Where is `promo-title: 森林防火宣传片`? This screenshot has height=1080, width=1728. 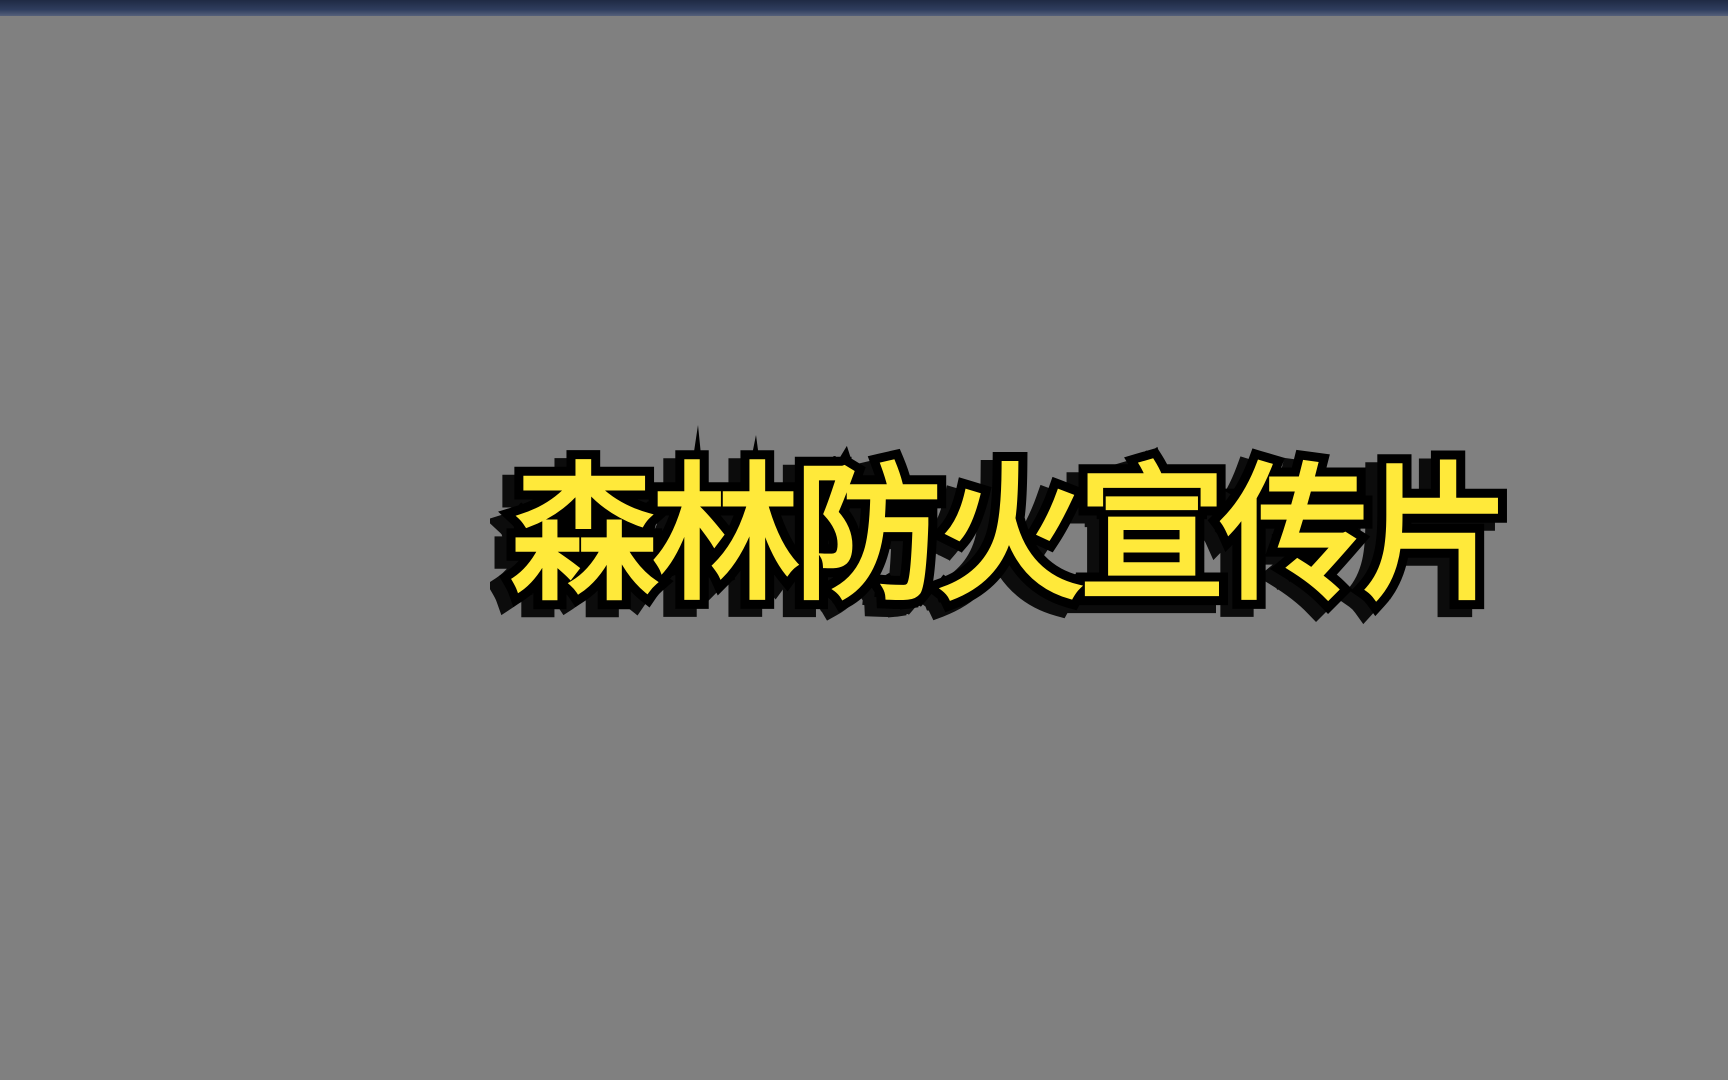 promo-title: 森林防火宣传片 is located at coordinates (1010, 535).